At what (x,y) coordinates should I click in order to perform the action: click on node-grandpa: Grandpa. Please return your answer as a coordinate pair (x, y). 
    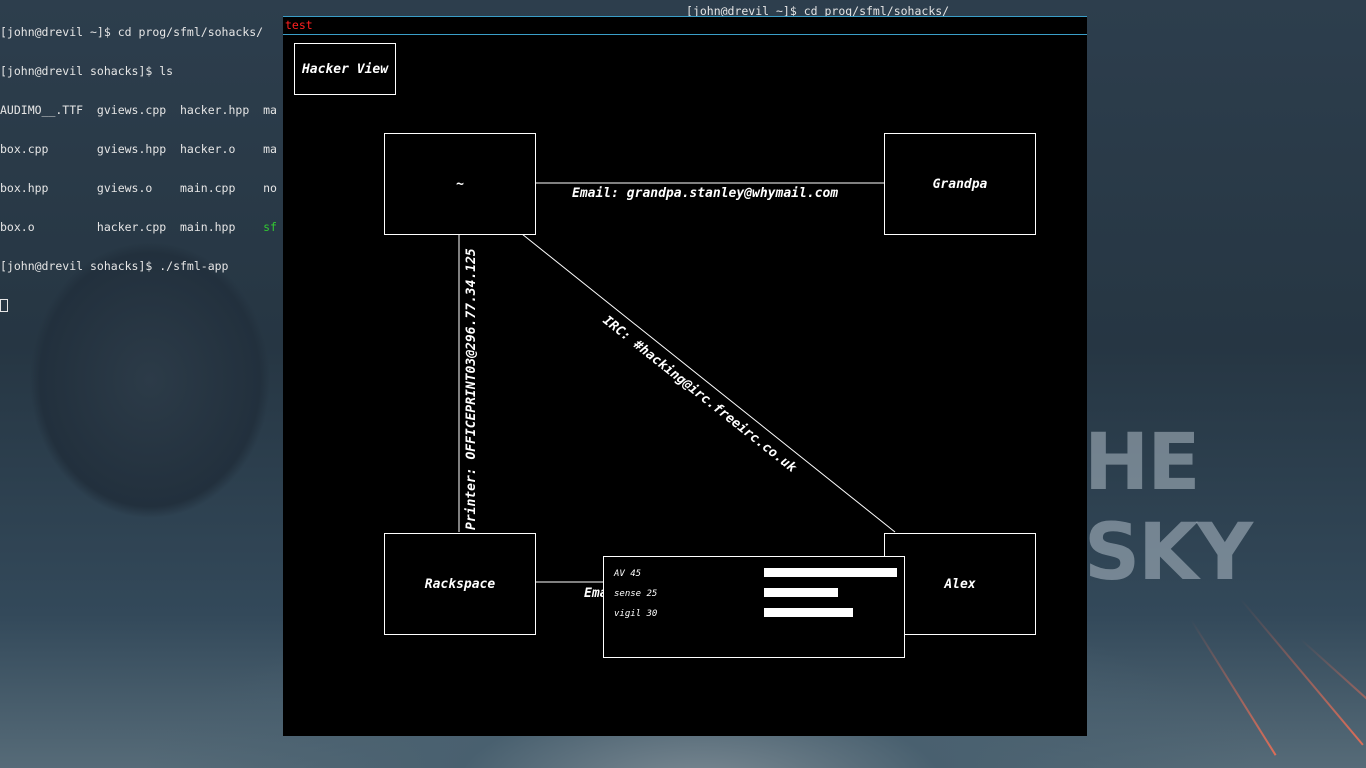
    Looking at the image, I should click on (960, 184).